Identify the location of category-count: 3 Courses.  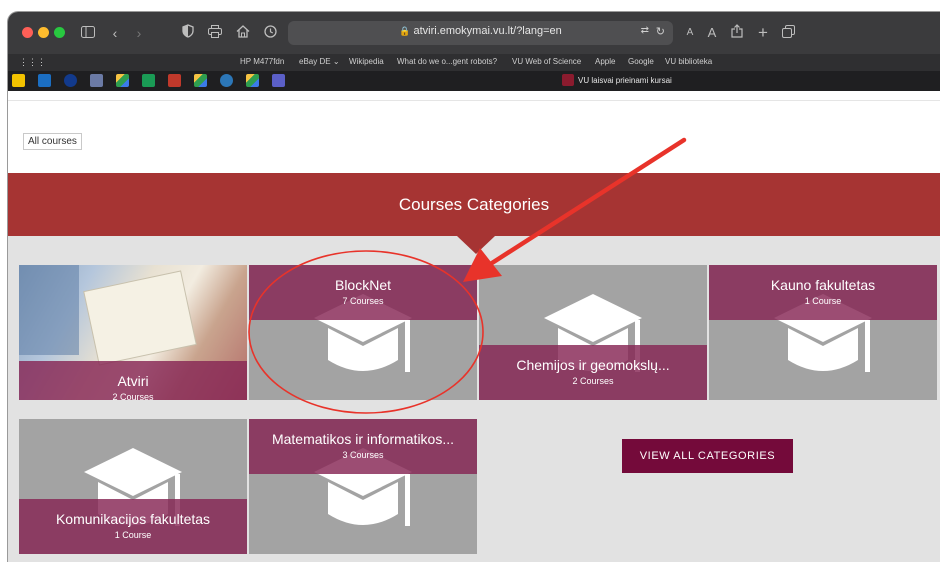
(363, 455).